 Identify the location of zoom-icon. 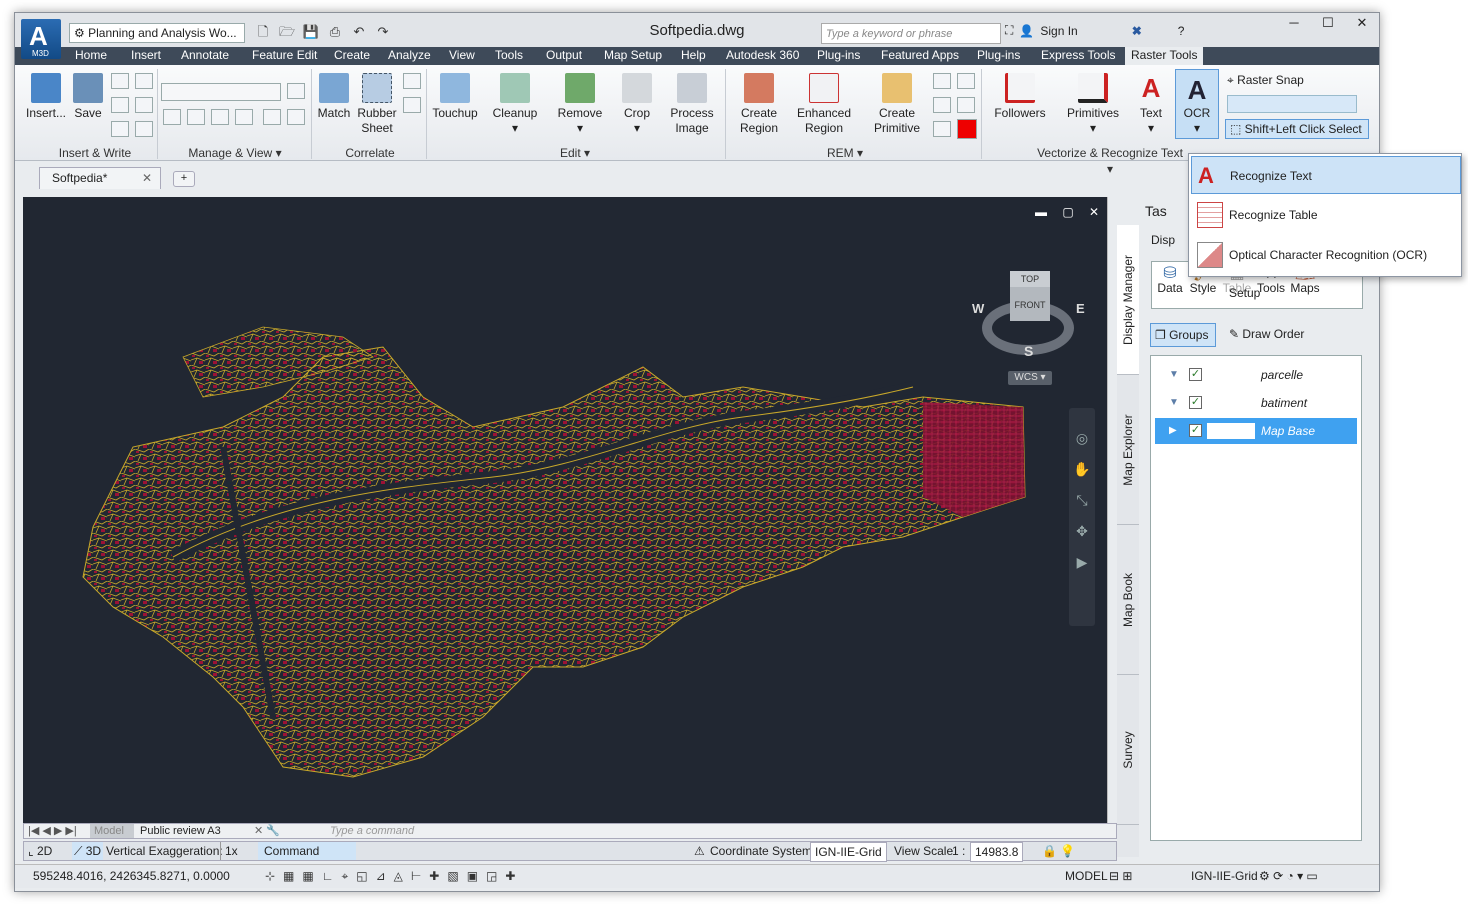
(172, 117).